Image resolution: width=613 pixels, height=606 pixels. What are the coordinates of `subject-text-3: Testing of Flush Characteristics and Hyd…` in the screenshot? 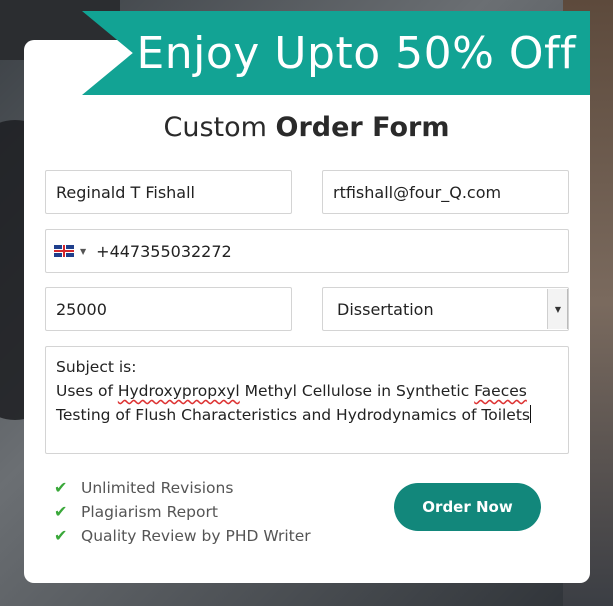 It's located at (293, 415).